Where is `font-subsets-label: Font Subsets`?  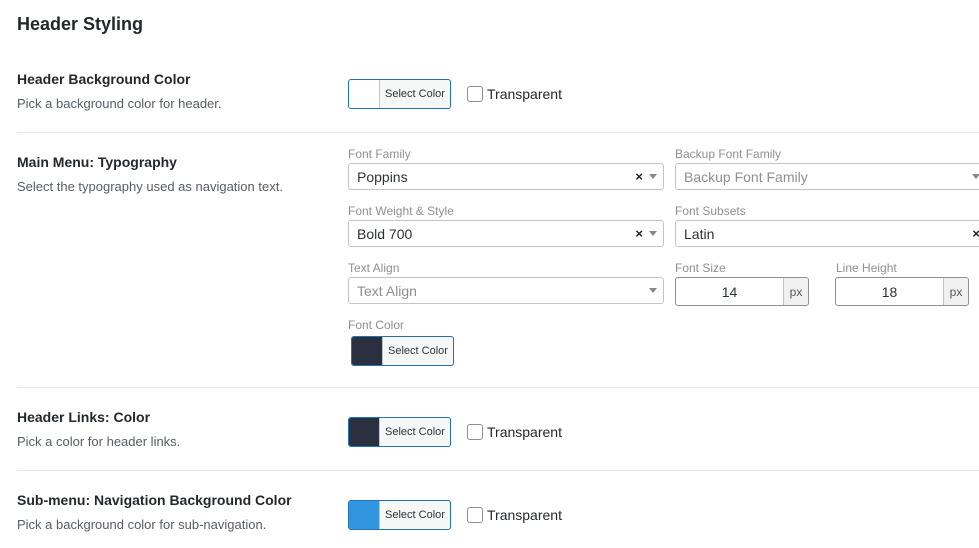
font-subsets-label: Font Subsets is located at coordinates (710, 211).